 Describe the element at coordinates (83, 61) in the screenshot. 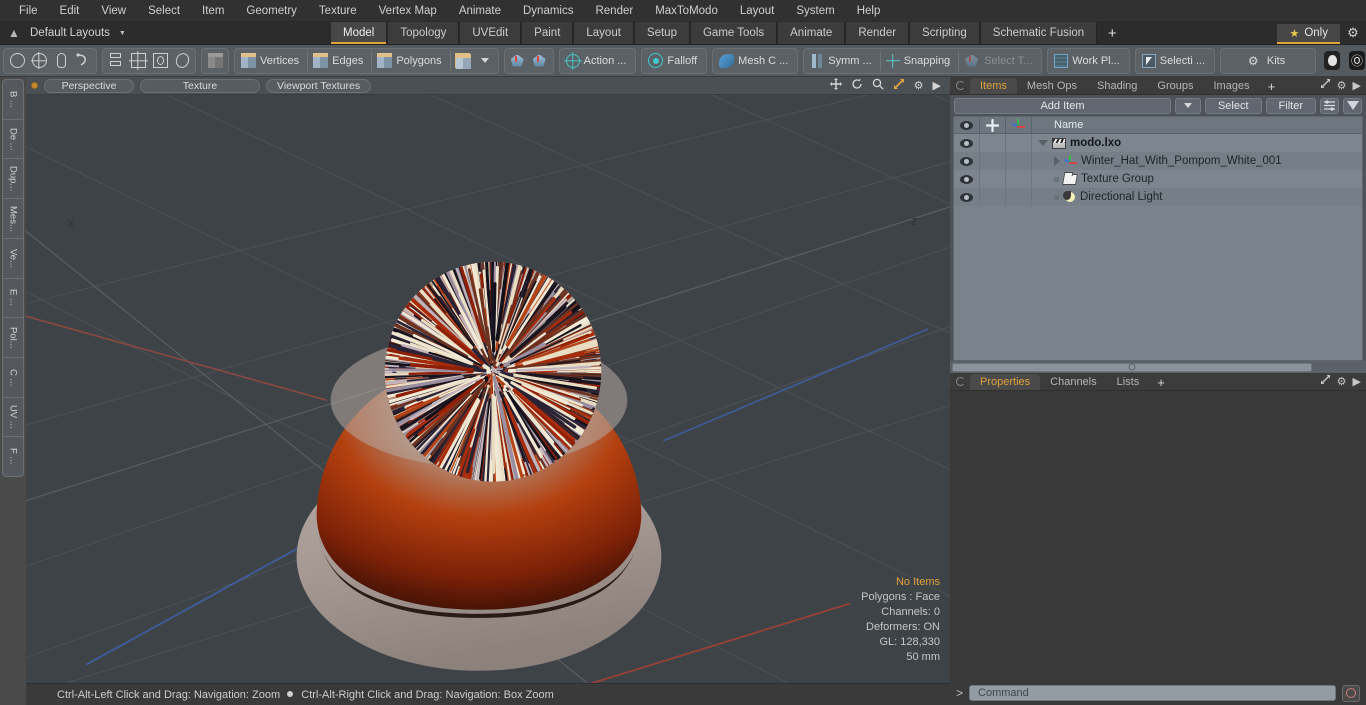

I see `curve-icon` at that location.